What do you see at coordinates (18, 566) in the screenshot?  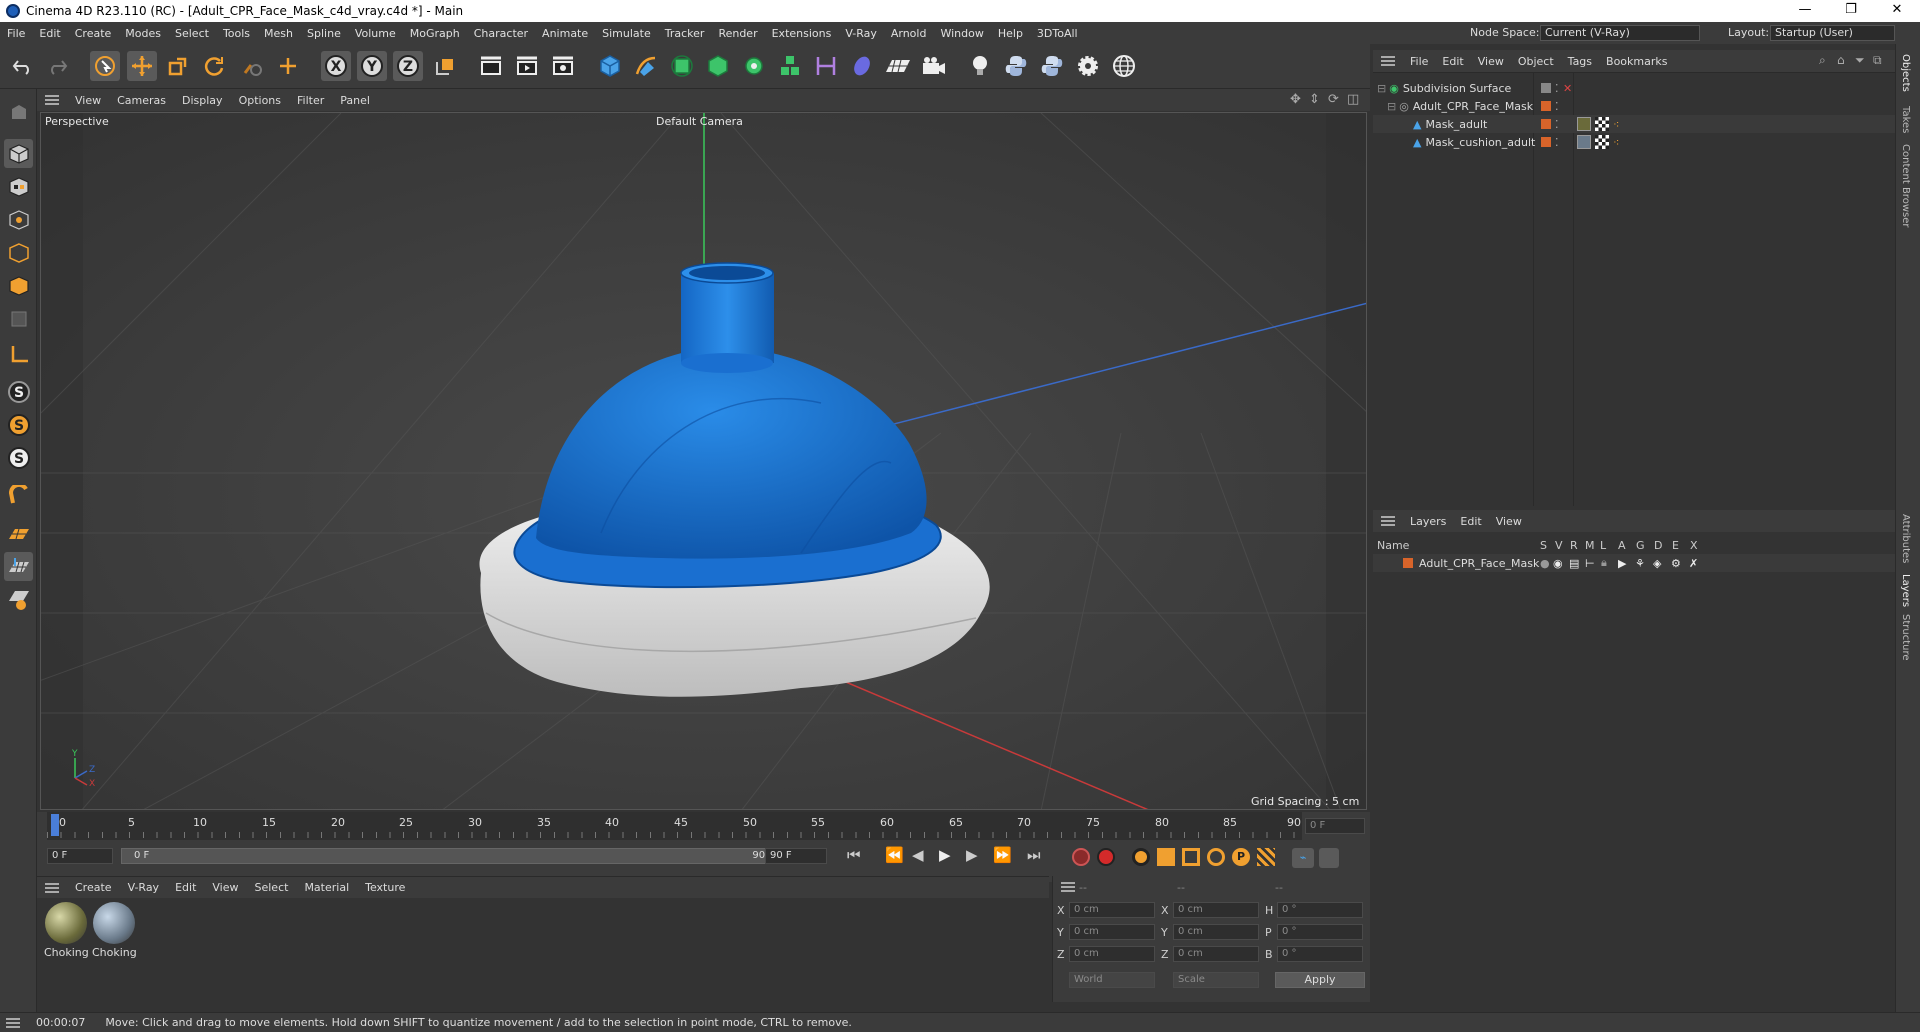 I see `grid-button` at bounding box center [18, 566].